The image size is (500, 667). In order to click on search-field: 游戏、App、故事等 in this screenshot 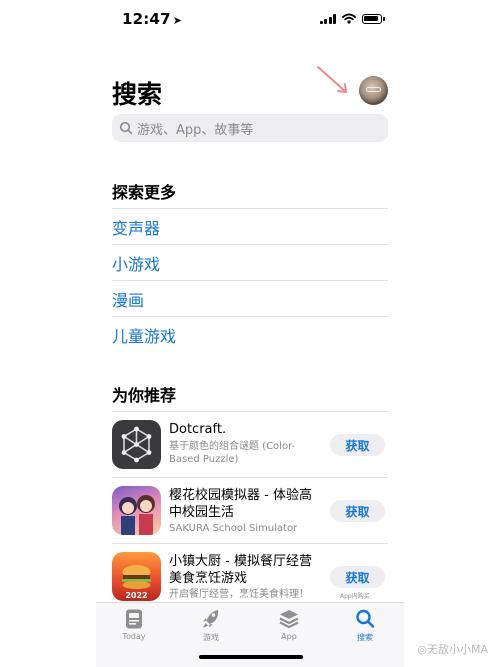, I will do `click(250, 128)`.